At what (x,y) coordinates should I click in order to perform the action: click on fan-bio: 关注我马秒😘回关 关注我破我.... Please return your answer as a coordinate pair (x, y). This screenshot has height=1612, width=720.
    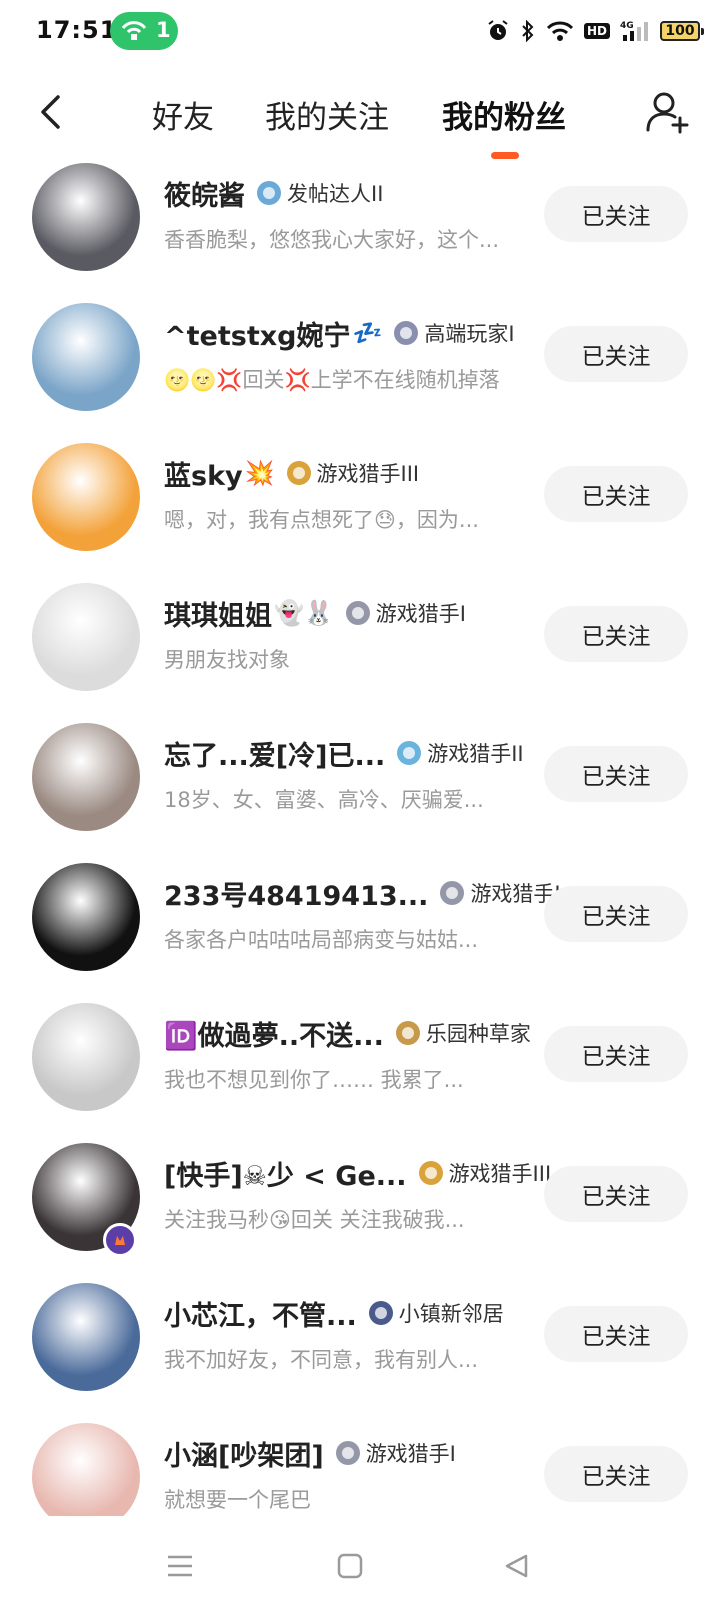
    Looking at the image, I should click on (314, 1220).